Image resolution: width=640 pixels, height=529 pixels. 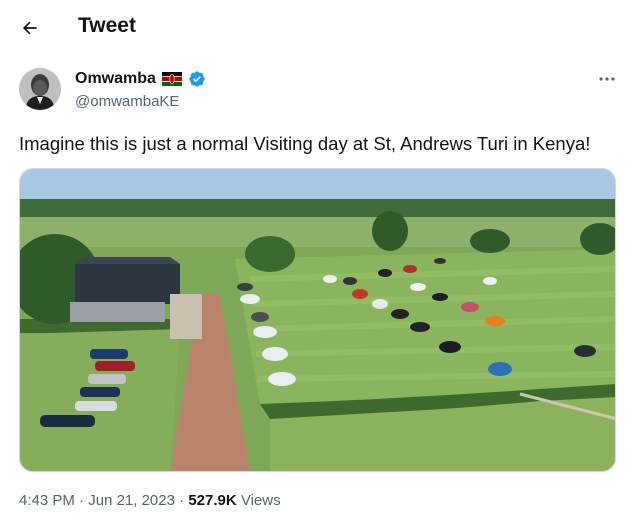 What do you see at coordinates (115, 79) in the screenshot?
I see `author-display-name: Omwamba` at bounding box center [115, 79].